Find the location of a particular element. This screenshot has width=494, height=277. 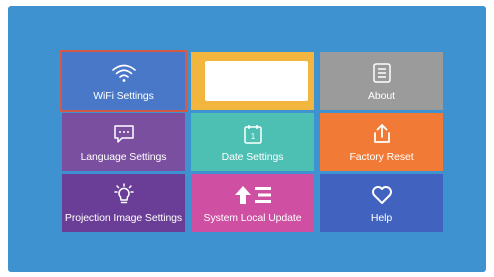

preview-window is located at coordinates (256, 81).